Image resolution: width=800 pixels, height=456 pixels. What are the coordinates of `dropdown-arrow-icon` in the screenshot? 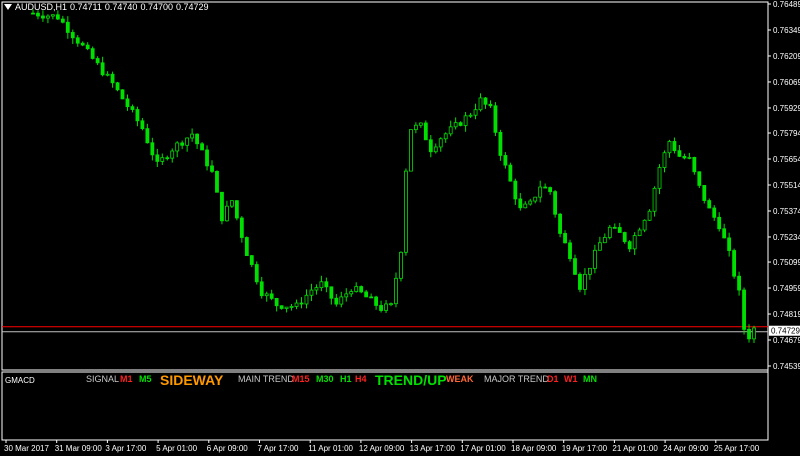 It's located at (8, 7).